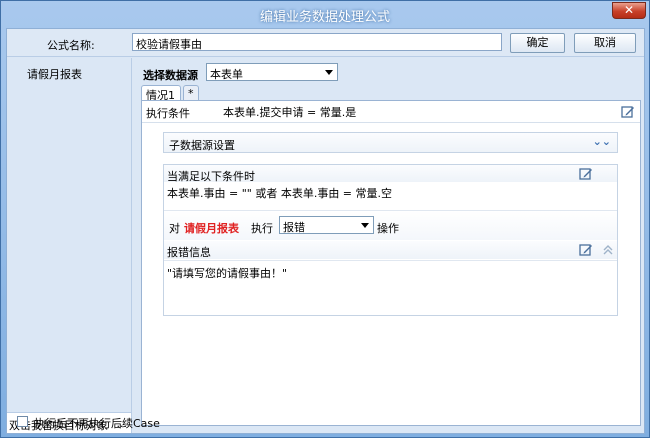 This screenshot has height=438, width=650. What do you see at coordinates (326, 225) in the screenshot?
I see `action-select: 报错` at bounding box center [326, 225].